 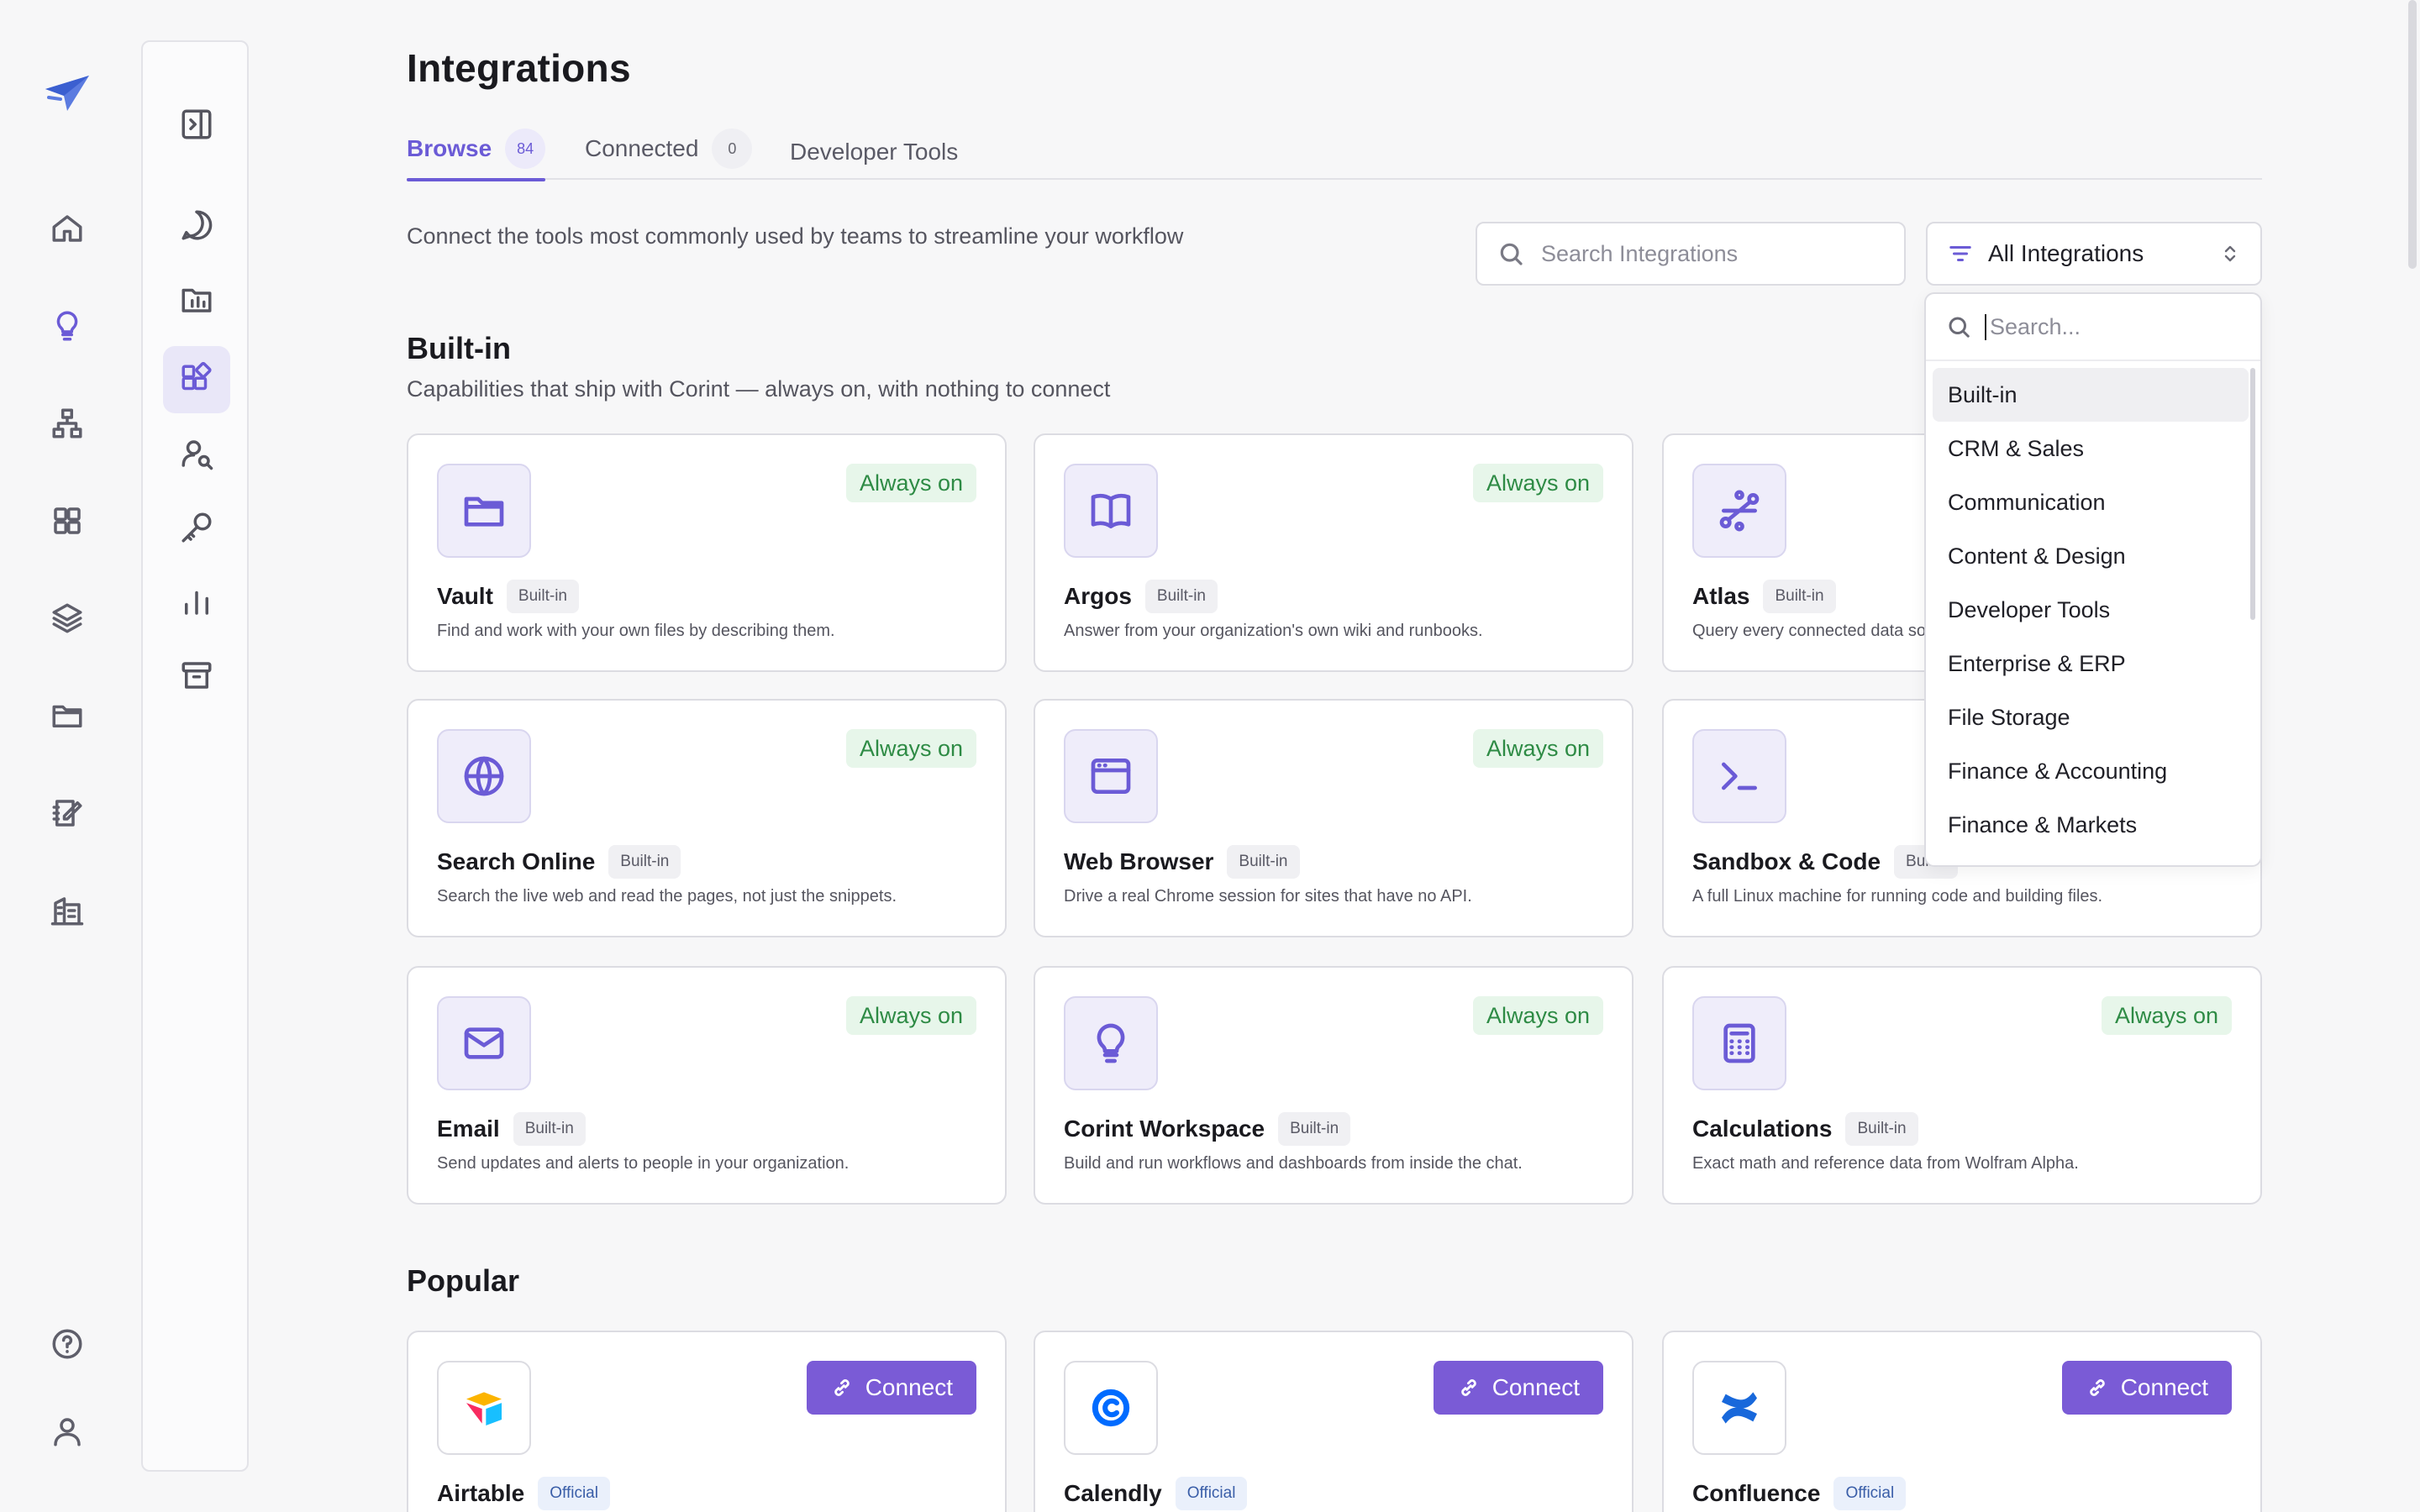 What do you see at coordinates (196, 299) in the screenshot?
I see `folder-chart-icon` at bounding box center [196, 299].